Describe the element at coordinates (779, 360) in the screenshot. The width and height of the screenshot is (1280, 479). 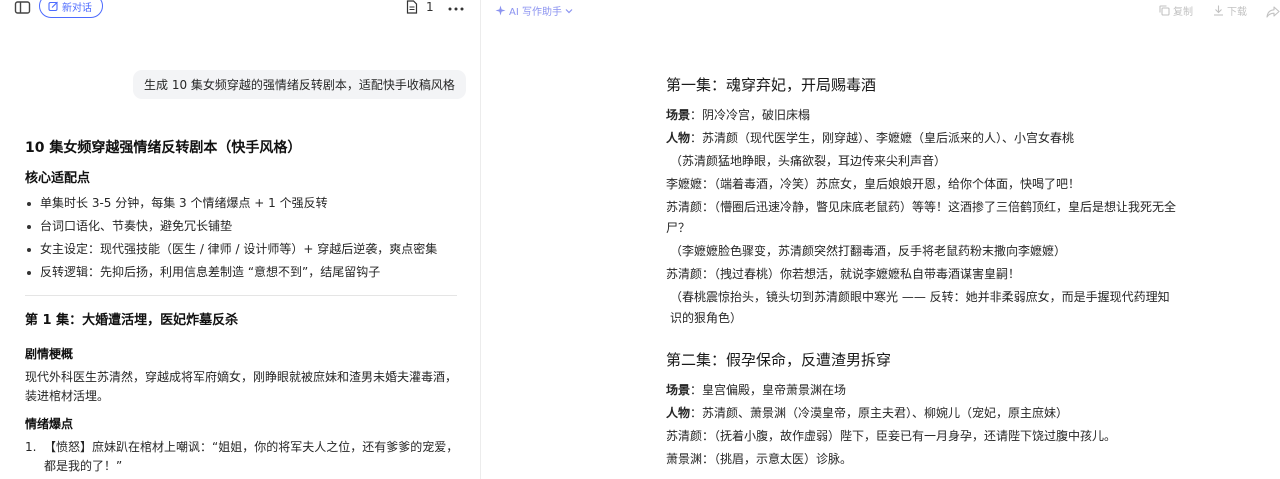
I see `episode-2-title: 第二集：假孕保命，反遭渣男拆穿` at that location.